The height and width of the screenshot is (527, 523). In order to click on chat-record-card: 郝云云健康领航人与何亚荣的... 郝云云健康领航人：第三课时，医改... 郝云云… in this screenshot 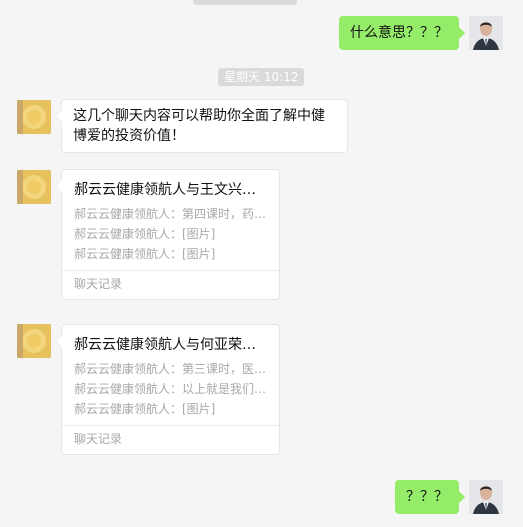, I will do `click(167, 389)`.